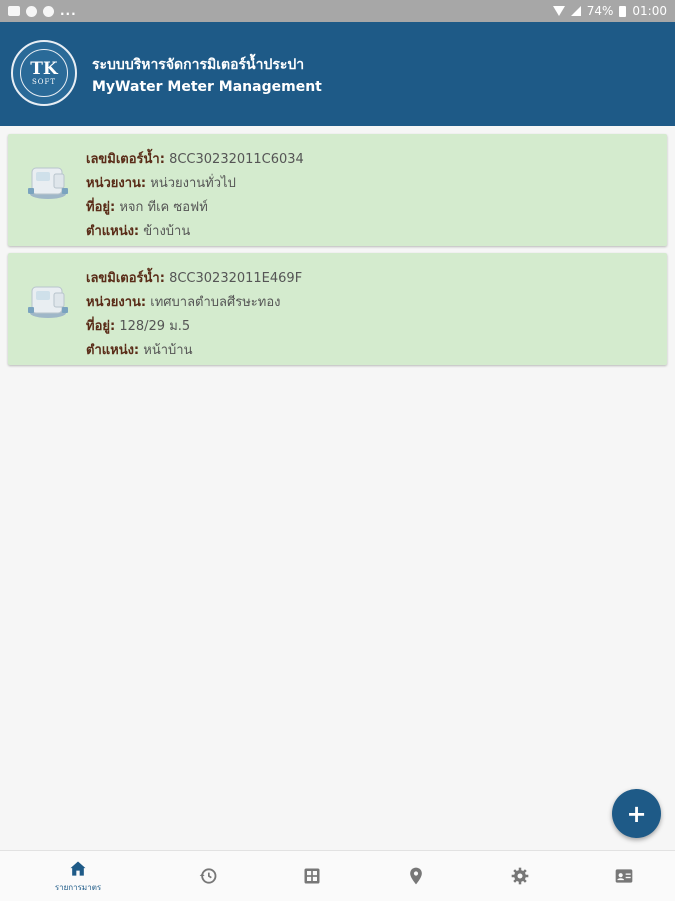  I want to click on position-value: หน้าบ้าน, so click(168, 350).